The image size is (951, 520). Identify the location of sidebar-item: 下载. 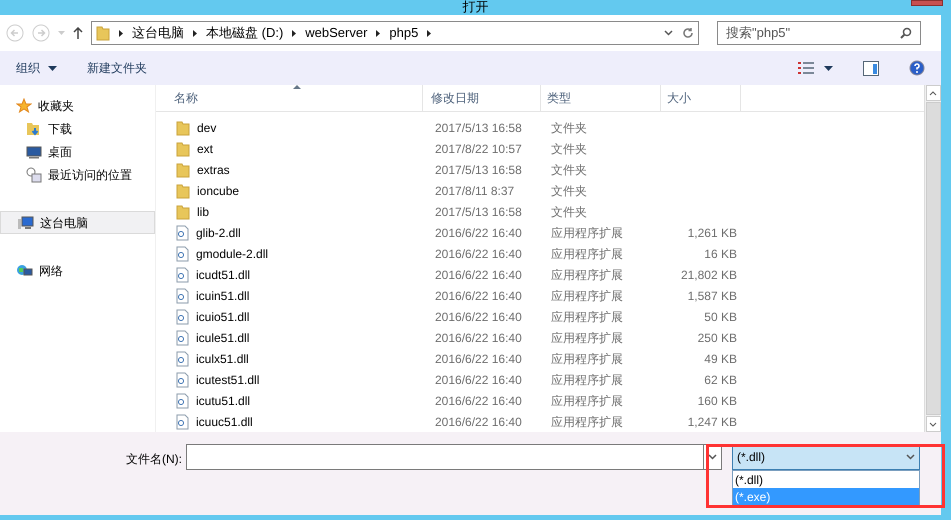
(77, 128).